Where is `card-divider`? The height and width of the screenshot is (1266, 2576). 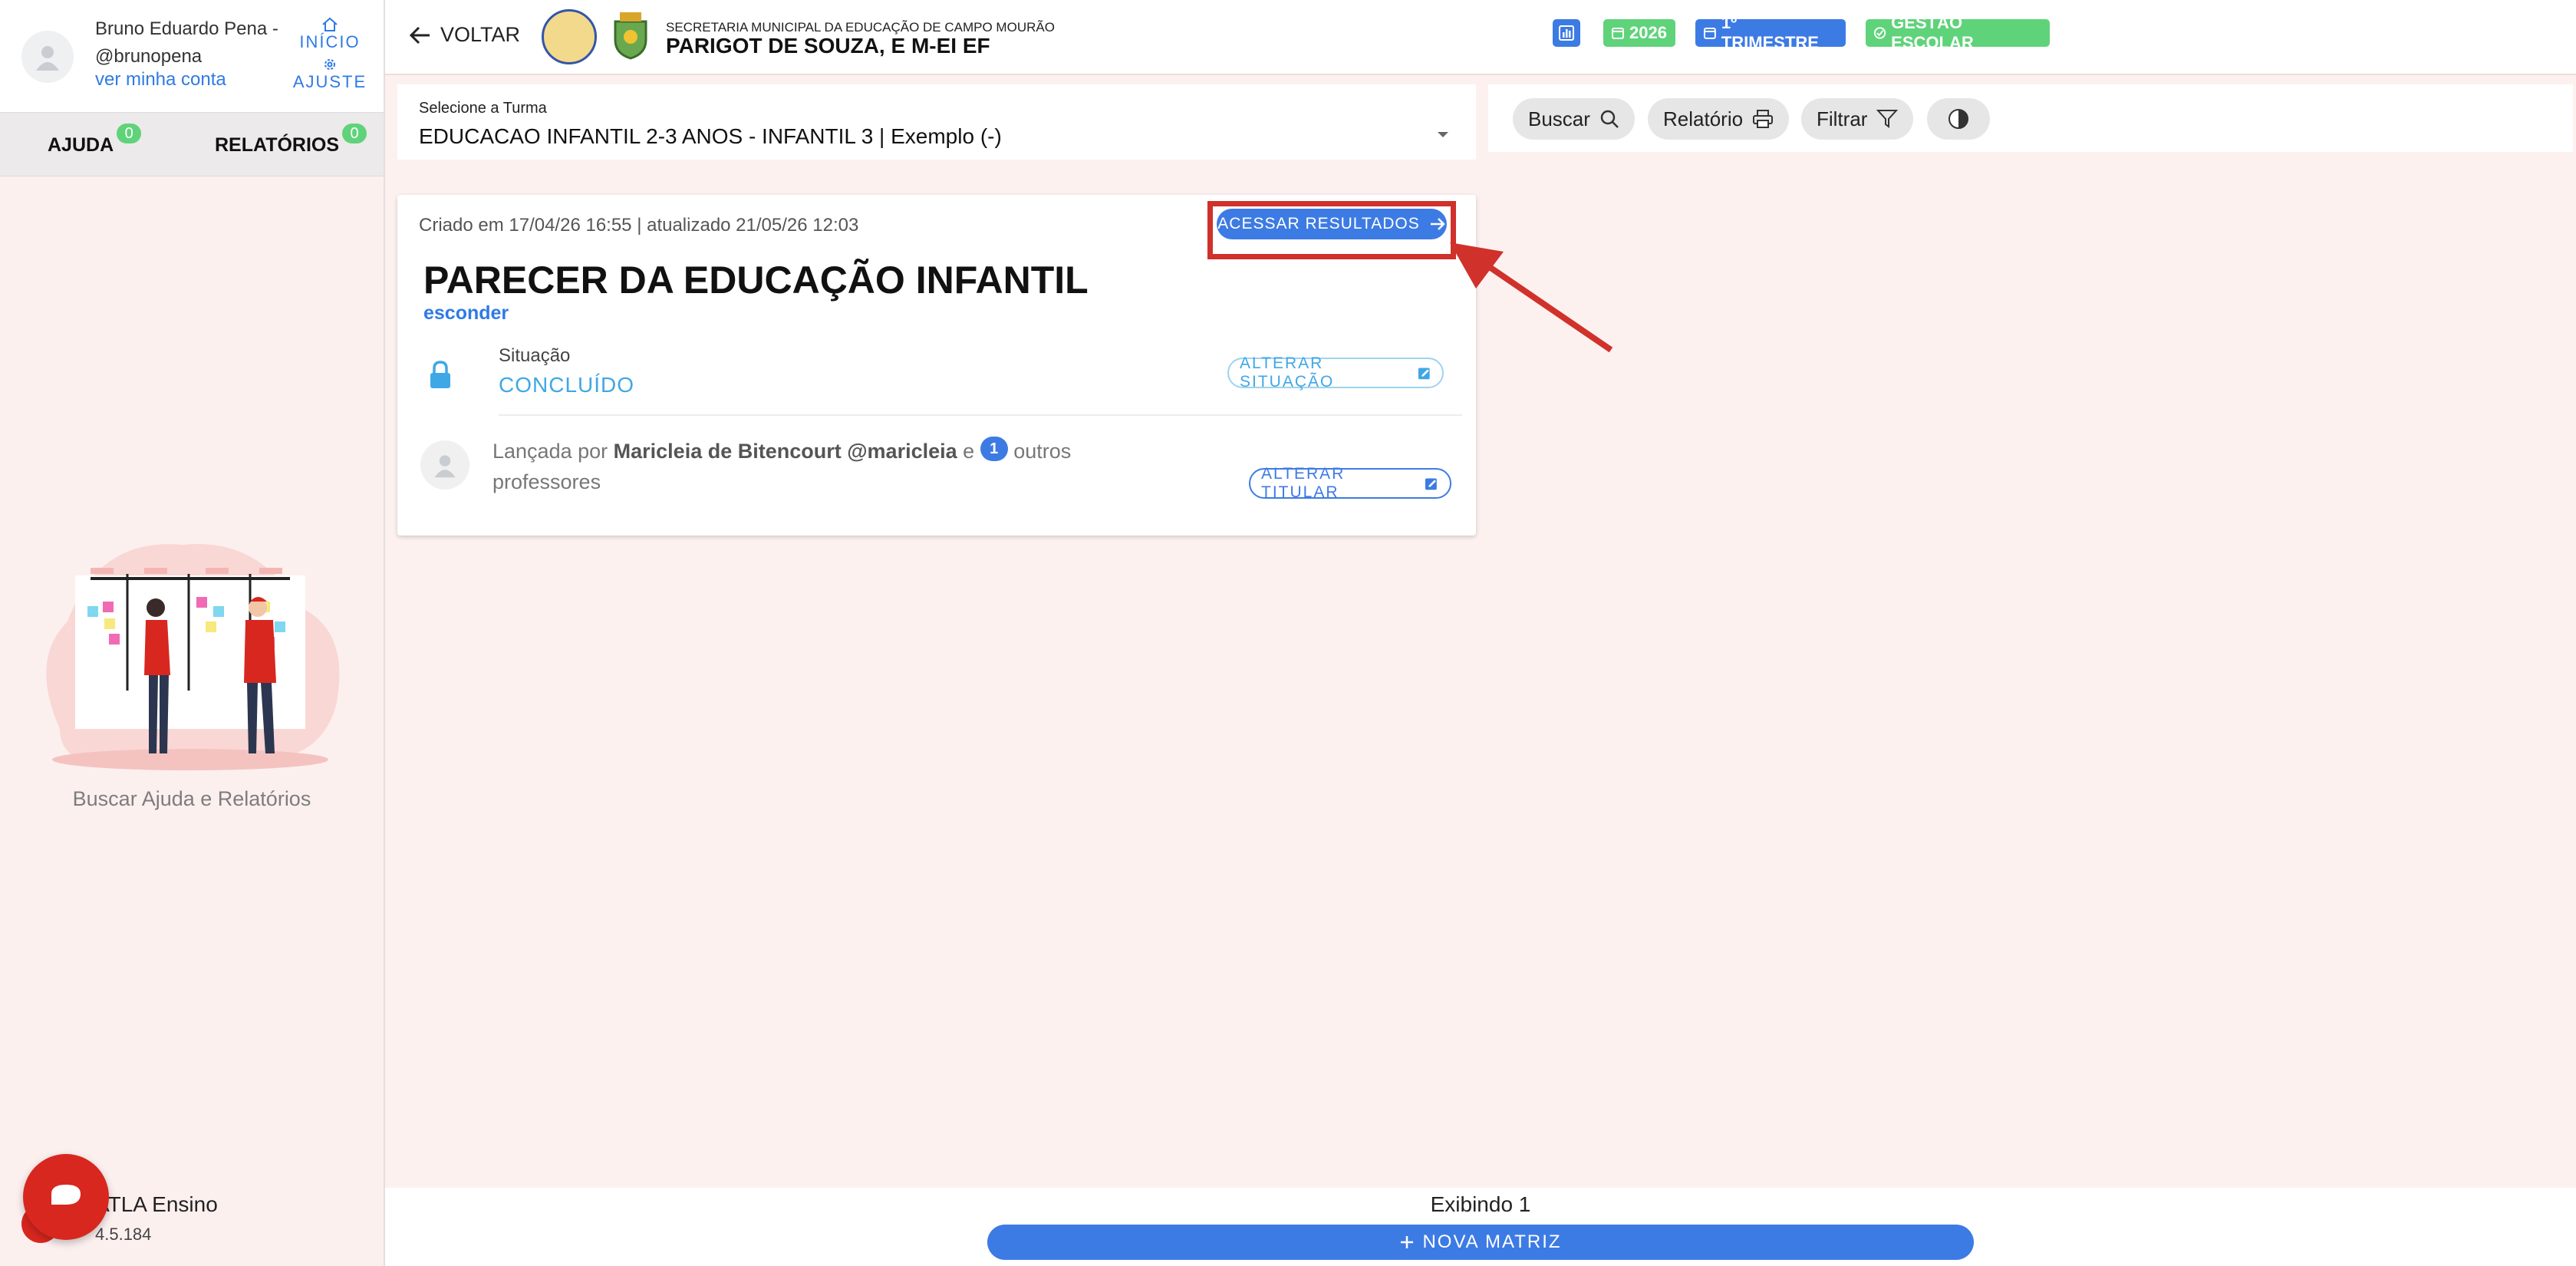
card-divider is located at coordinates (980, 415).